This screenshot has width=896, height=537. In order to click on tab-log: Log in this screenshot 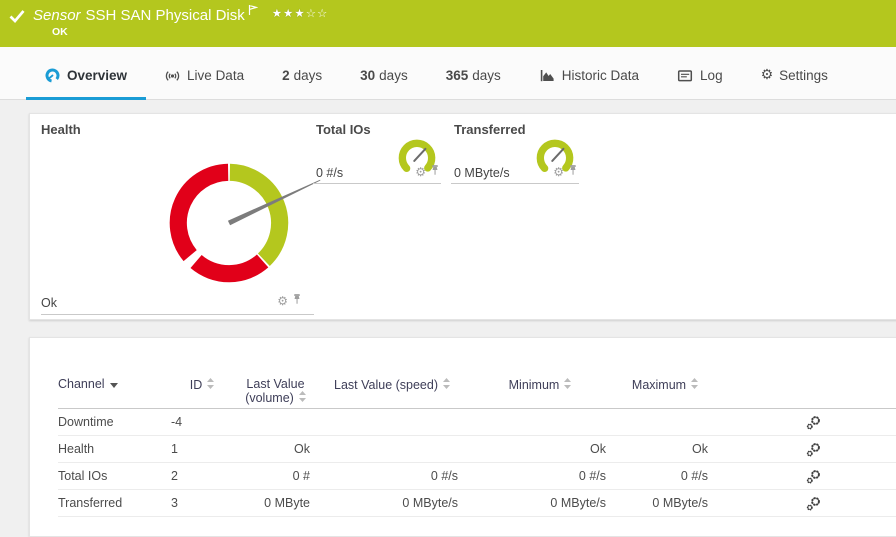, I will do `click(700, 73)`.